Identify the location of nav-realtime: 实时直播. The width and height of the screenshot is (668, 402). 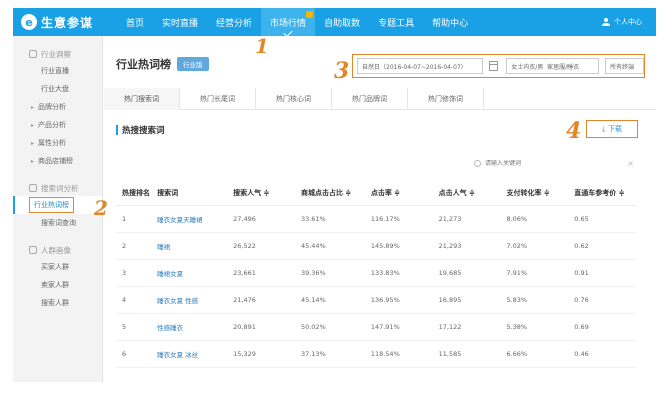
(180, 22).